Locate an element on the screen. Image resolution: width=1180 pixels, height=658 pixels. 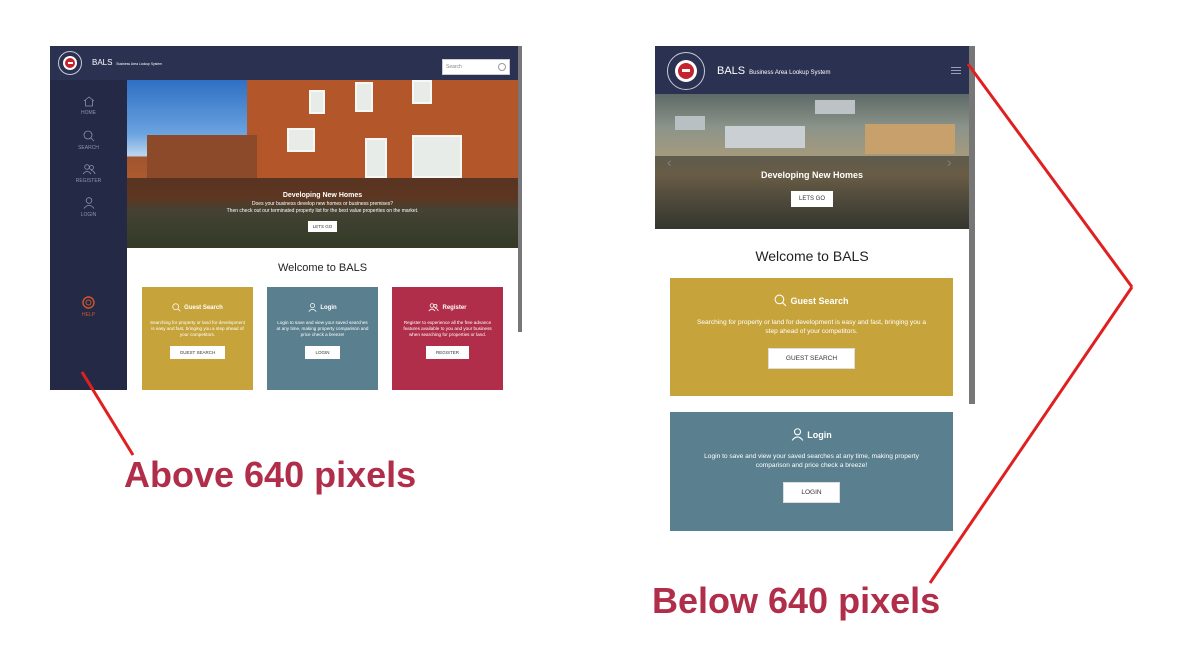
annotation-line-mobile-top is located at coordinates (1050, 175).